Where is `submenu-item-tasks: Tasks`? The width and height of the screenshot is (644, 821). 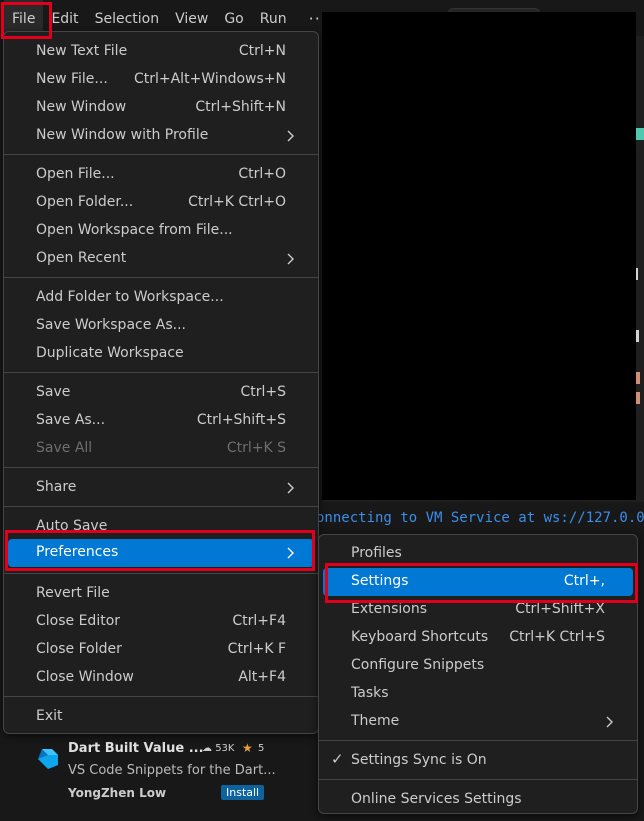
submenu-item-tasks: Tasks is located at coordinates (478, 694).